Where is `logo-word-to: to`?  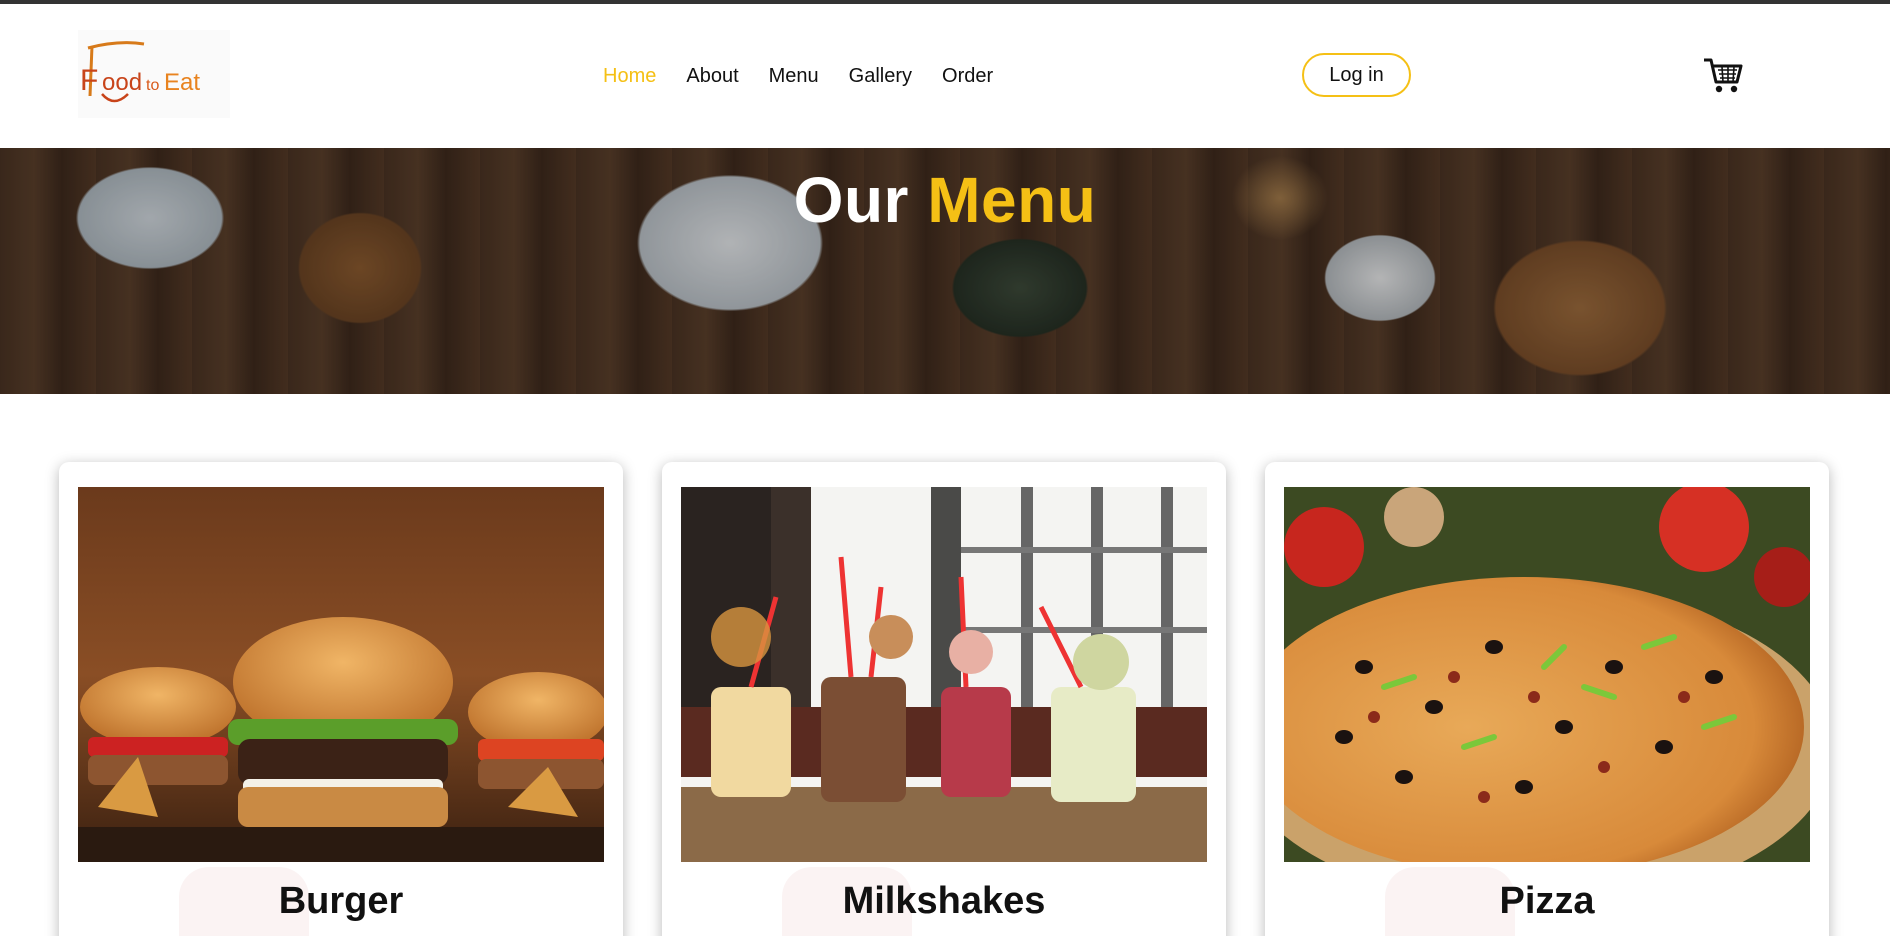
logo-word-to: to is located at coordinates (152, 85).